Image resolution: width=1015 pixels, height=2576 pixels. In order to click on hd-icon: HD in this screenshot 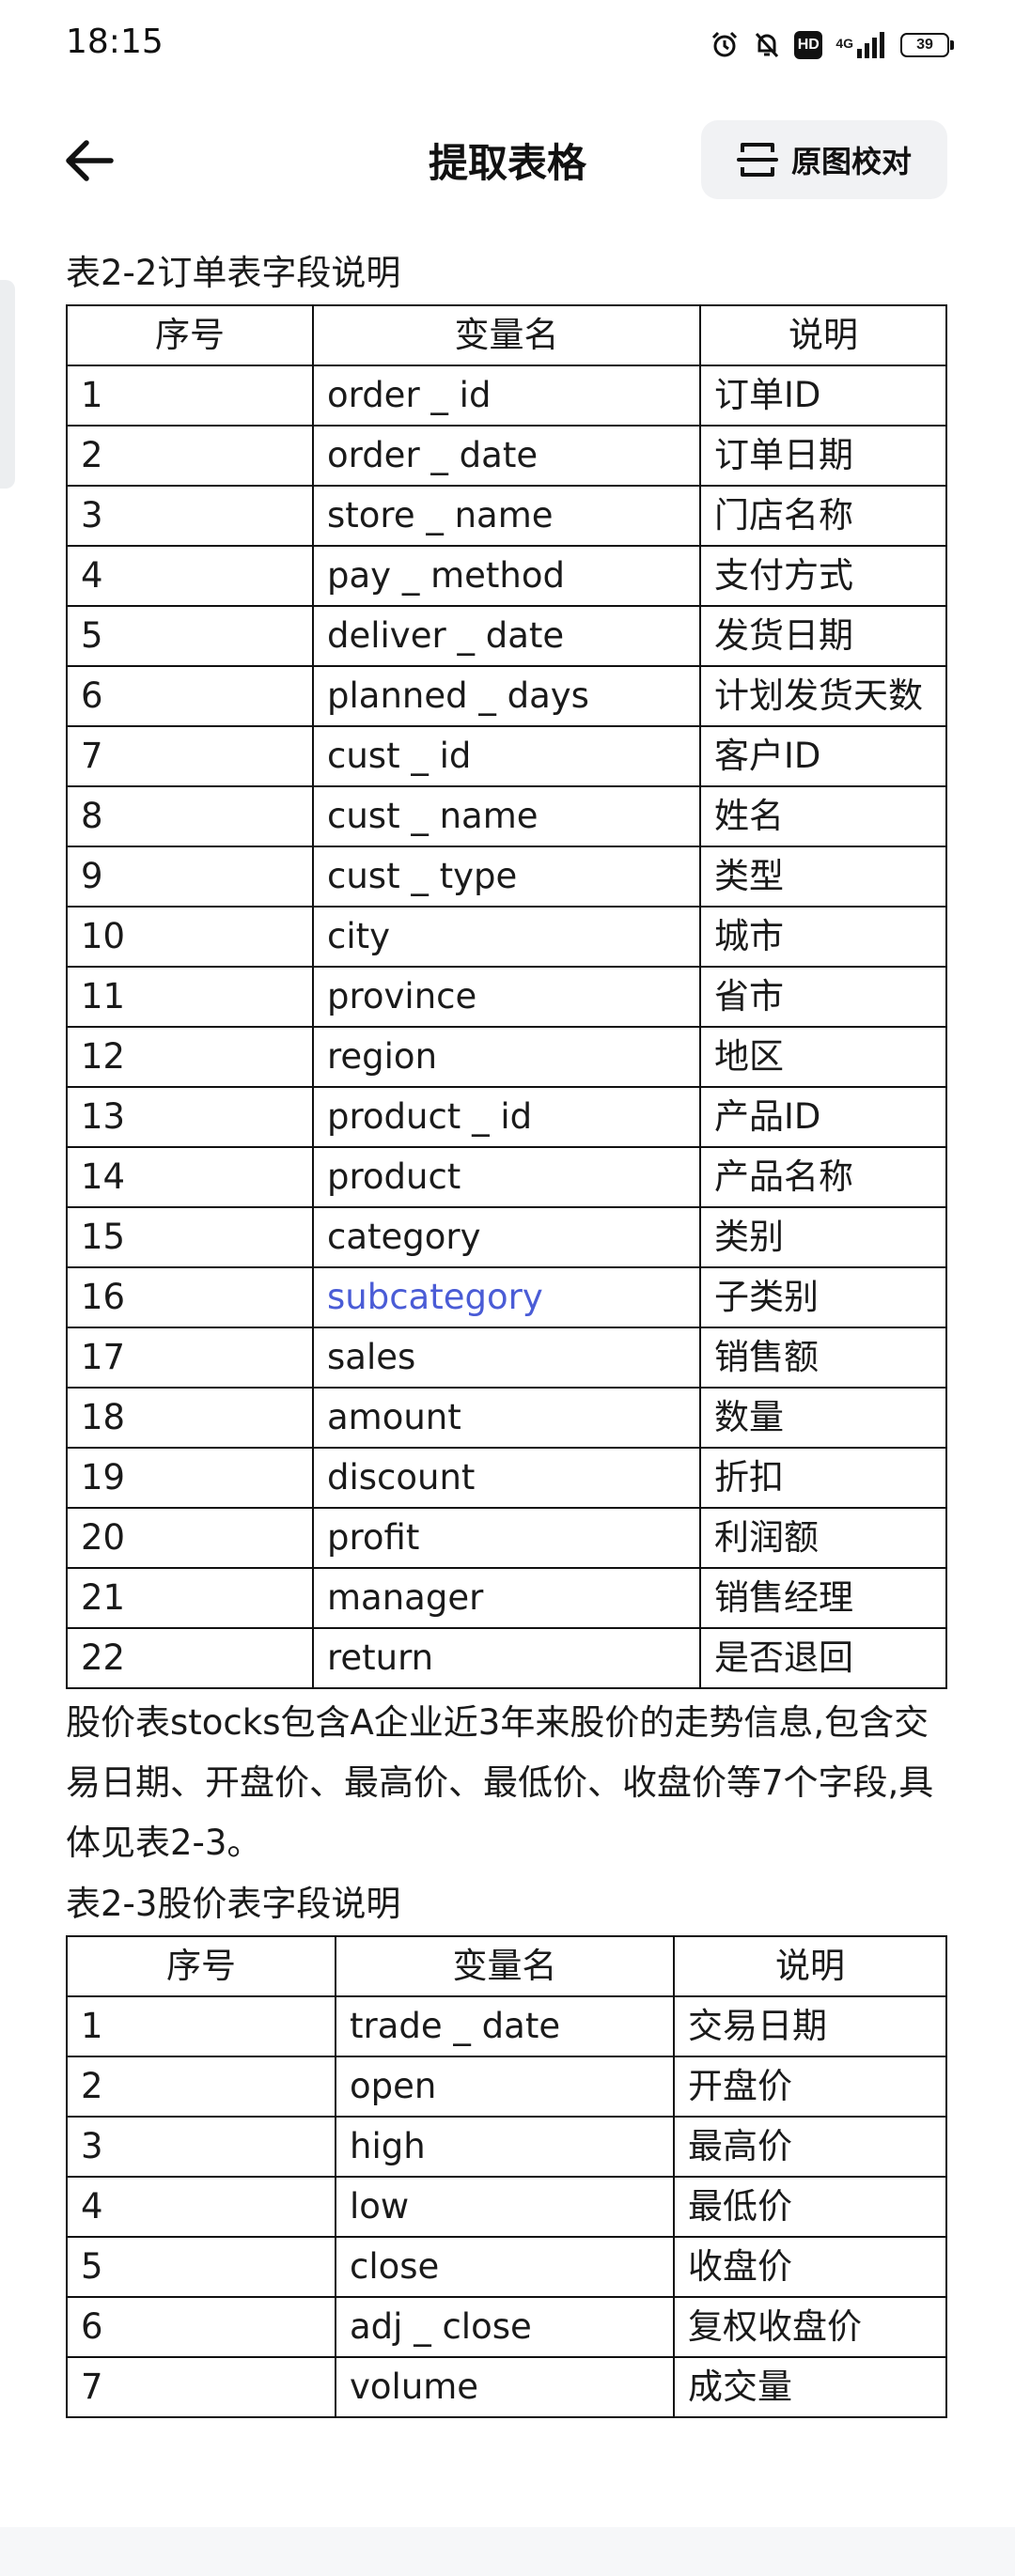, I will do `click(808, 45)`.